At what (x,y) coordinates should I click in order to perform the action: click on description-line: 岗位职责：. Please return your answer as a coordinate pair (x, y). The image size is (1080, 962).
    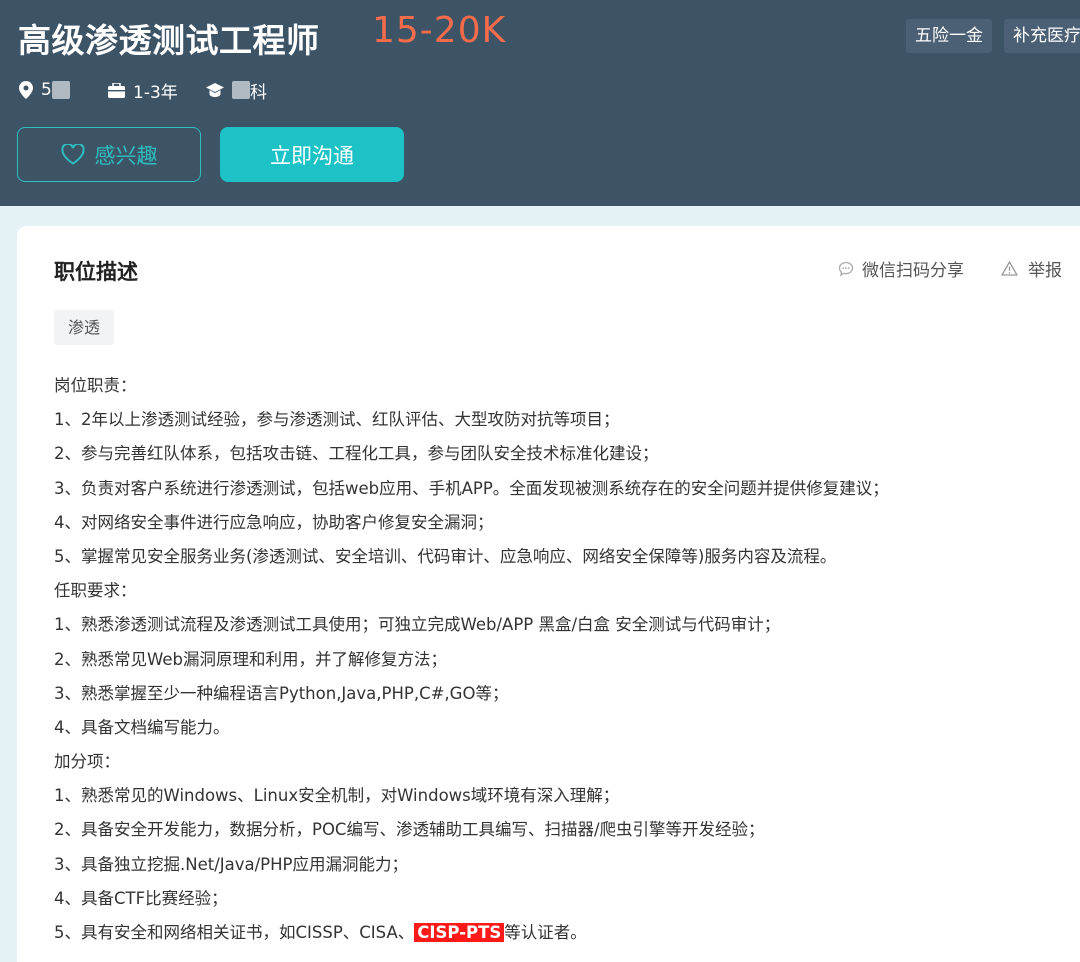
    Looking at the image, I should click on (95, 385).